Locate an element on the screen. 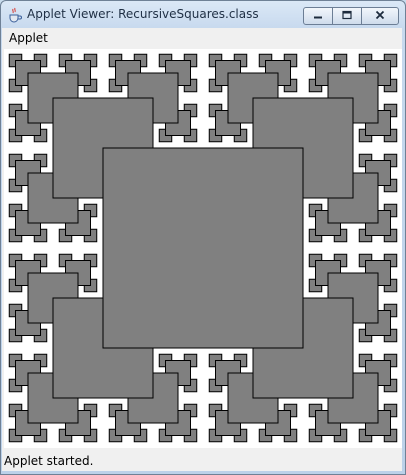 Image resolution: width=406 pixels, height=475 pixels. maximize-button is located at coordinates (347, 16).